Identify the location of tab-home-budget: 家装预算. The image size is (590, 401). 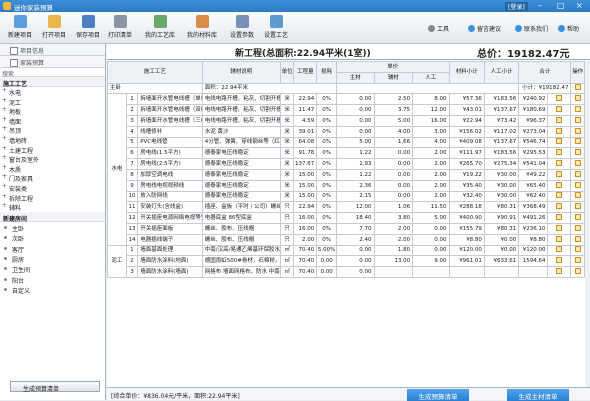
(52, 62).